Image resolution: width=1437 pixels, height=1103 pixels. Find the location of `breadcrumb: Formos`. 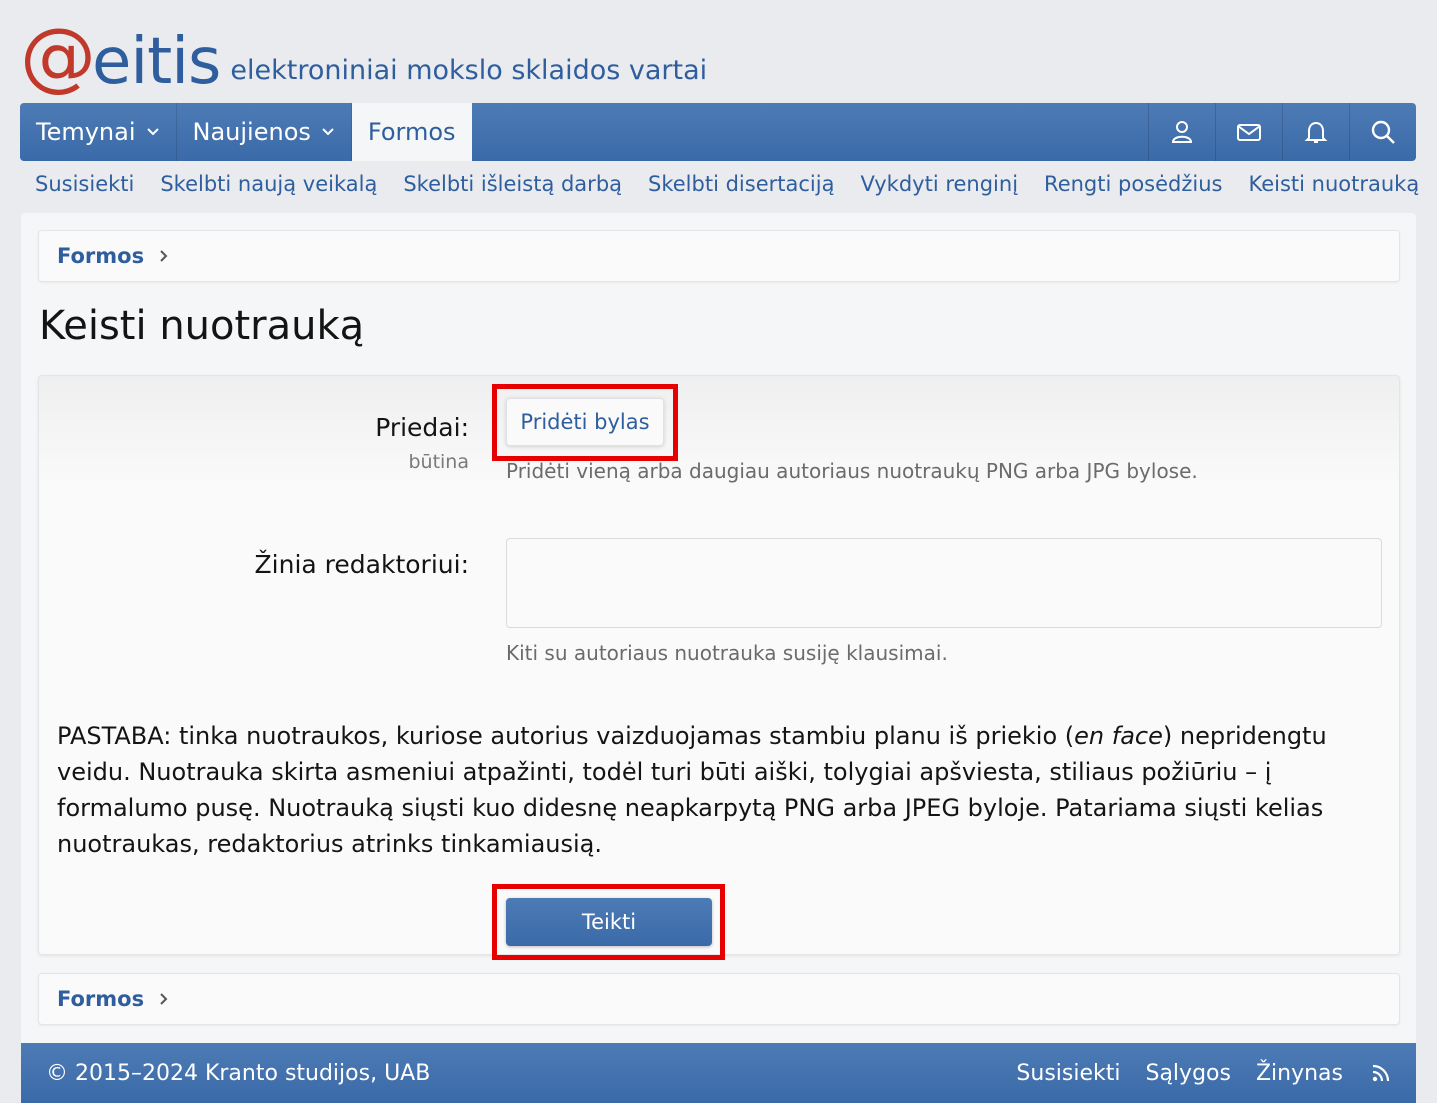

breadcrumb: Formos is located at coordinates (719, 256).